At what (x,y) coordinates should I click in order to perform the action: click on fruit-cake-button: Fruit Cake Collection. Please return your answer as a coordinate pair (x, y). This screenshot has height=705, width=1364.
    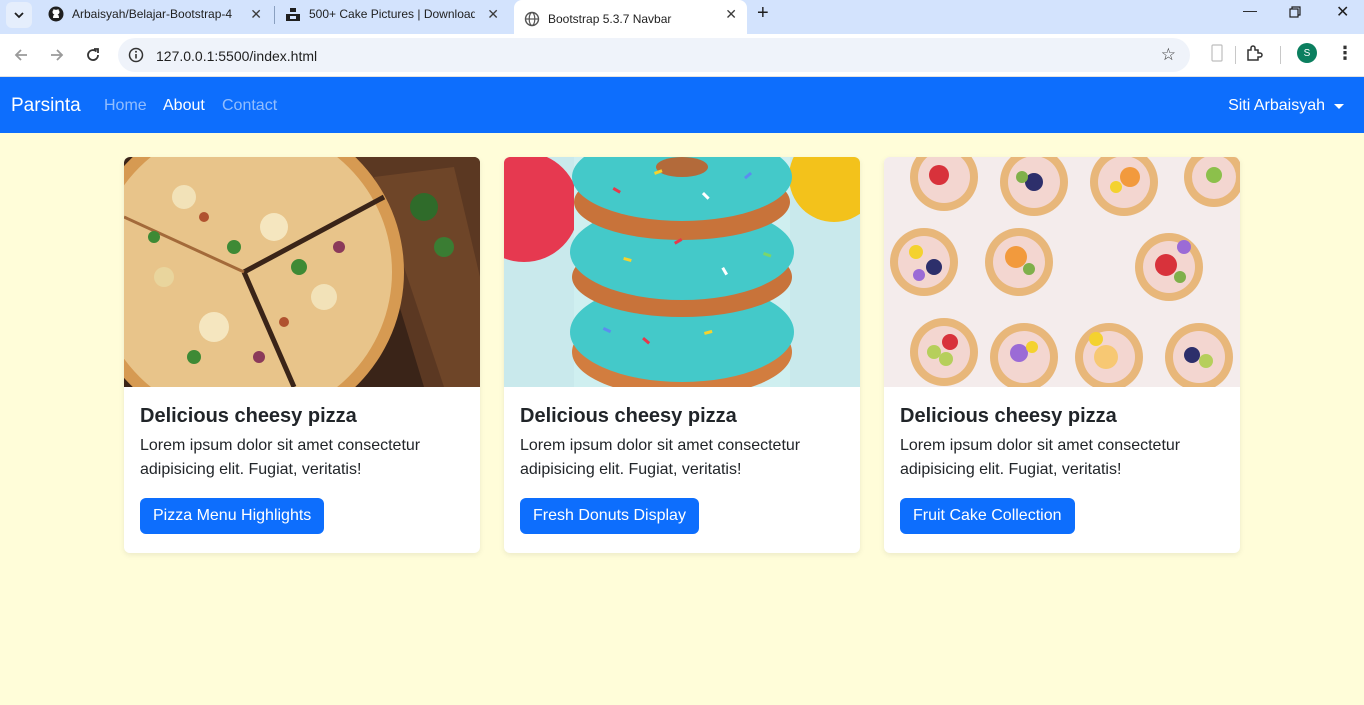
    Looking at the image, I should click on (987, 516).